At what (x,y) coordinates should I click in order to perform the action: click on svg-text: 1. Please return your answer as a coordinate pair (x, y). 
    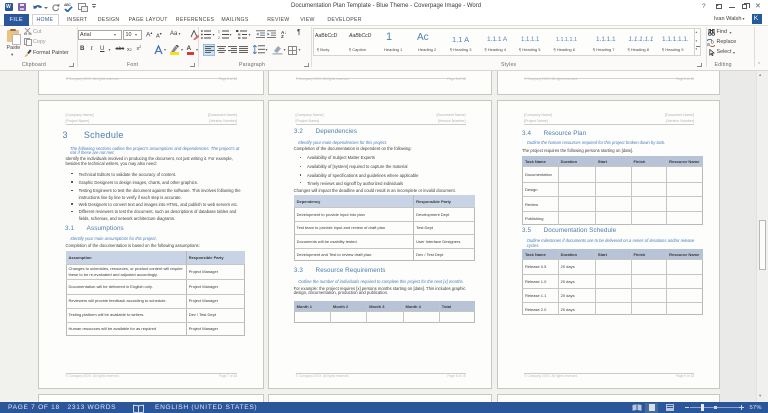
    Looking at the image, I should click on (219, 31).